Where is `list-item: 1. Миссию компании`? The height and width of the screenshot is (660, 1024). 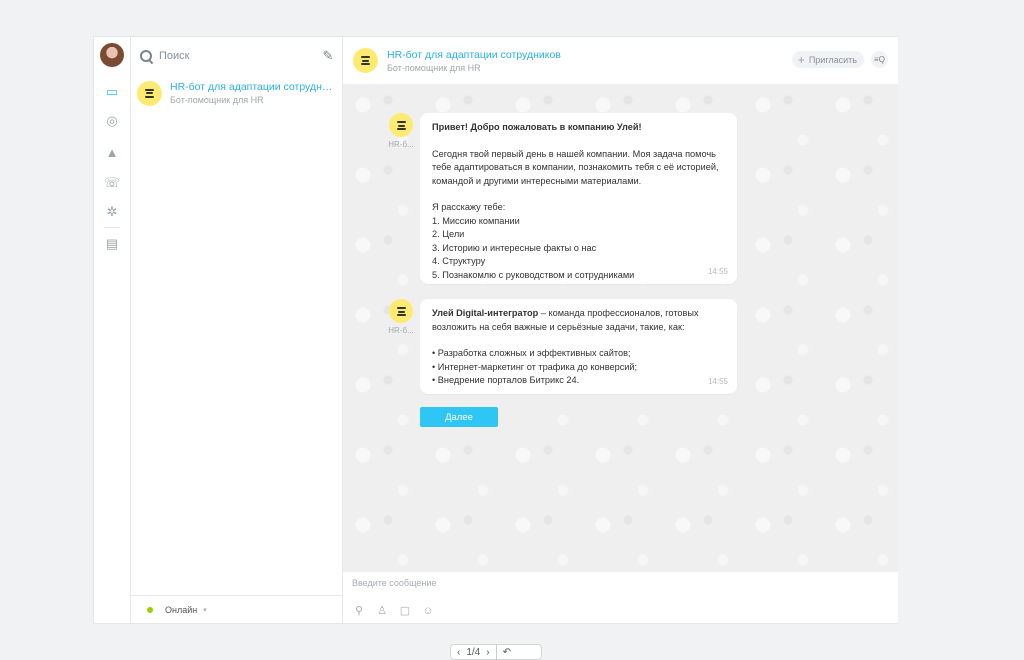
list-item: 1. Миссию компании is located at coordinates (476, 220).